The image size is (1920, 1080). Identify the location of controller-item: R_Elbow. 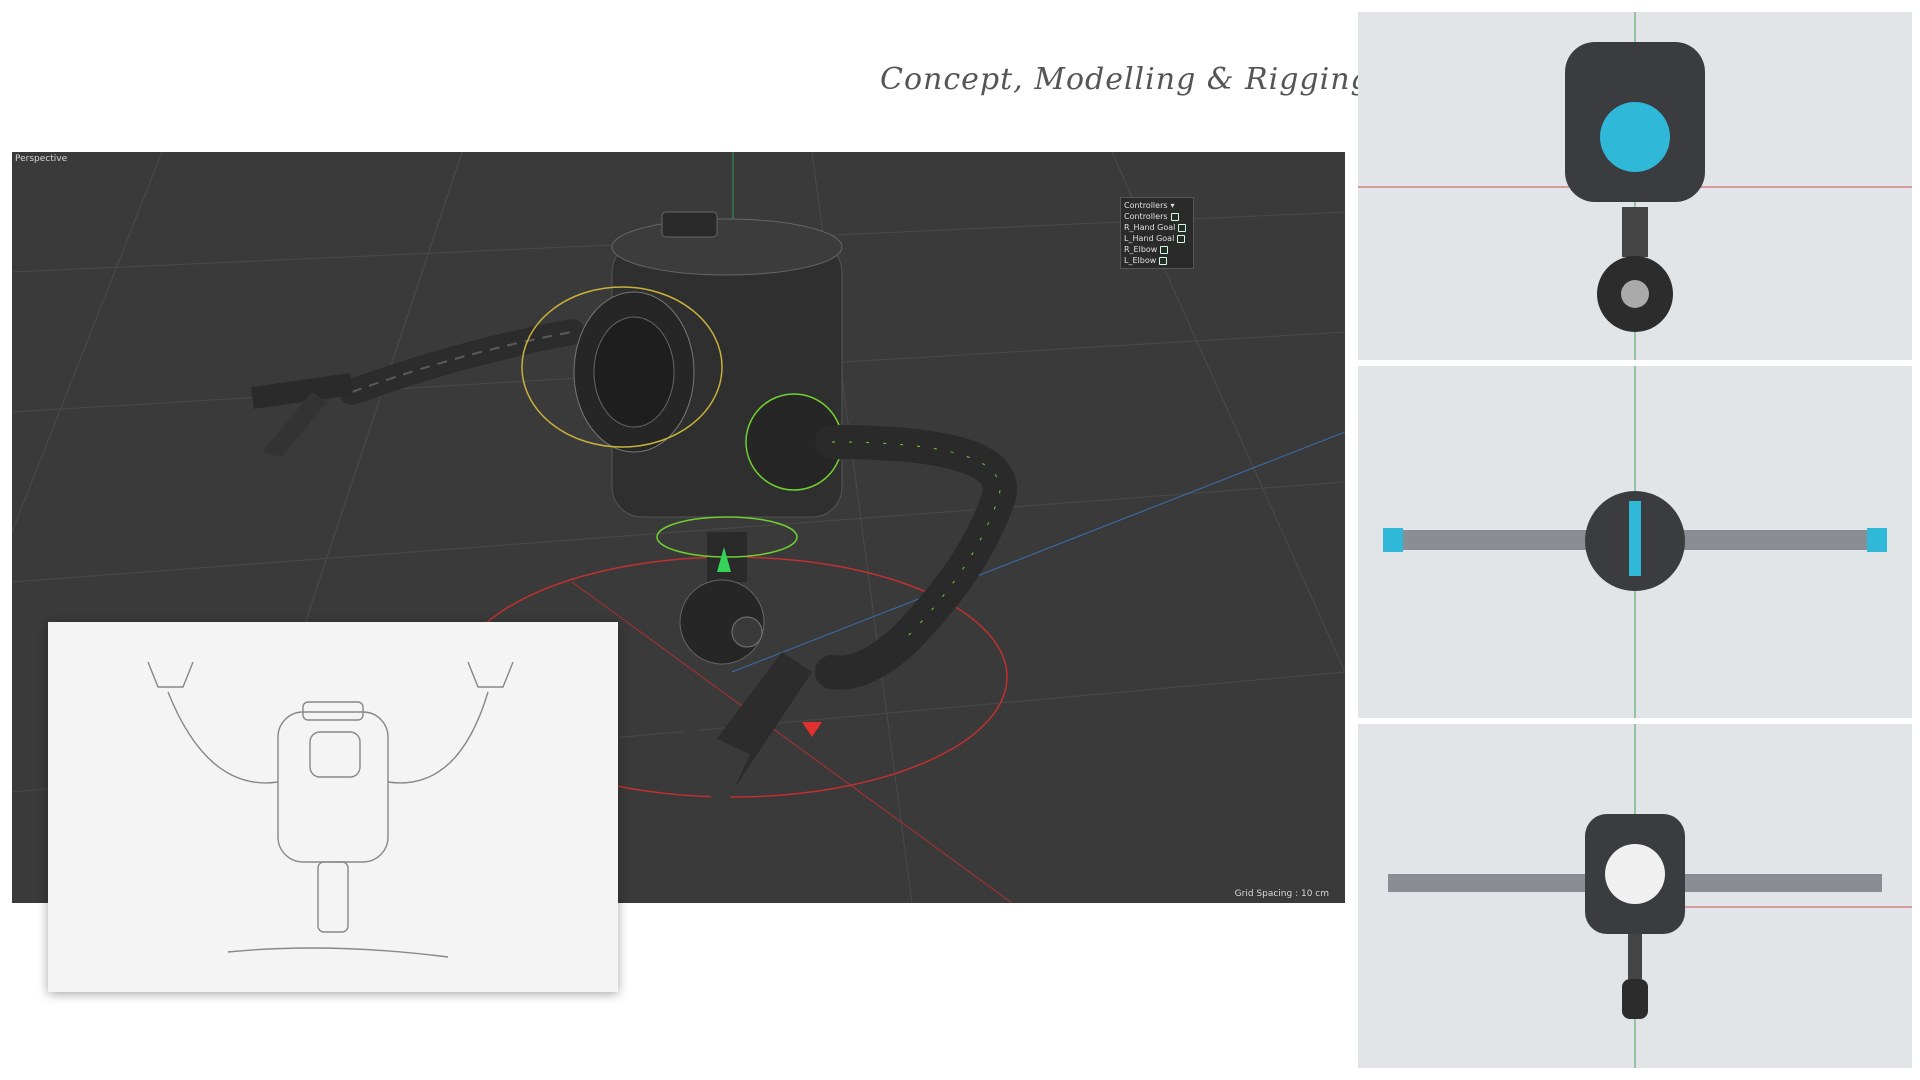
(1157, 249).